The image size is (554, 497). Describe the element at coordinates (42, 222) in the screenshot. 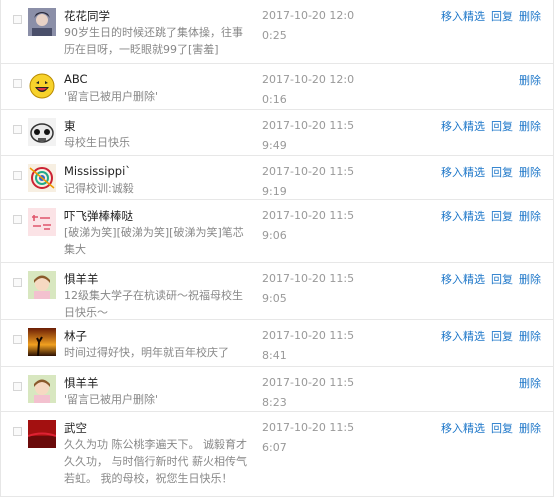

I see `pink-text-avatar-icon` at that location.